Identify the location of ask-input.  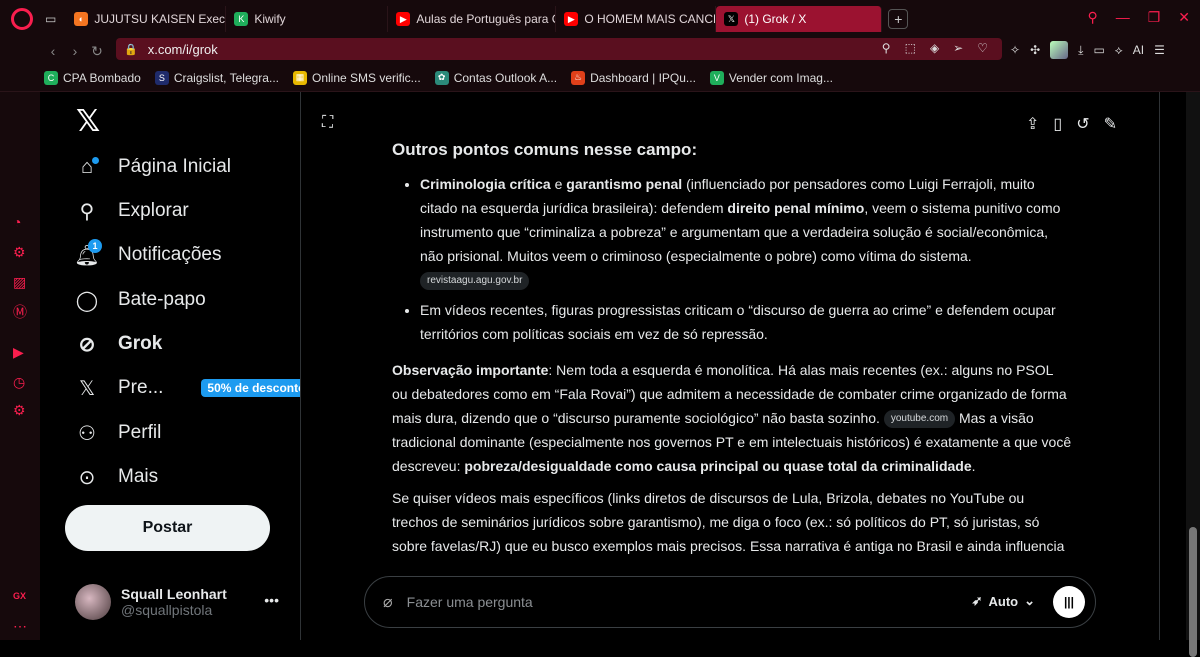
(666, 602).